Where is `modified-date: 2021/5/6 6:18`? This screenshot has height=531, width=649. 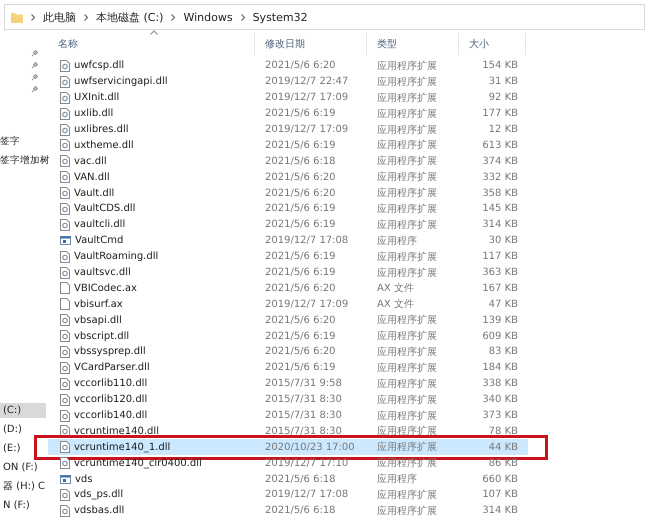
modified-date: 2021/5/6 6:18 is located at coordinates (300, 479).